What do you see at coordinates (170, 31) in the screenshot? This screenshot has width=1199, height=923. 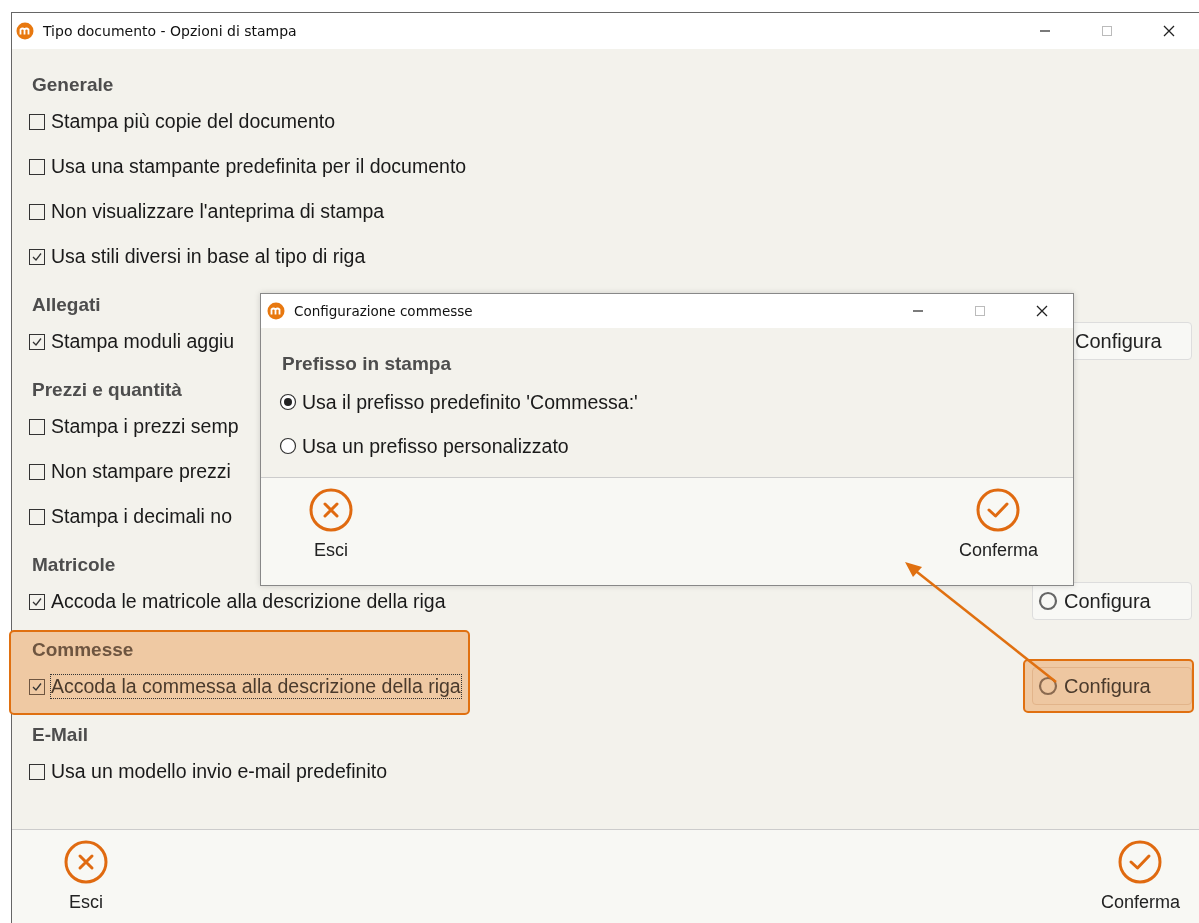 I see `window-title: Tipo documento - Opzioni di stampa` at bounding box center [170, 31].